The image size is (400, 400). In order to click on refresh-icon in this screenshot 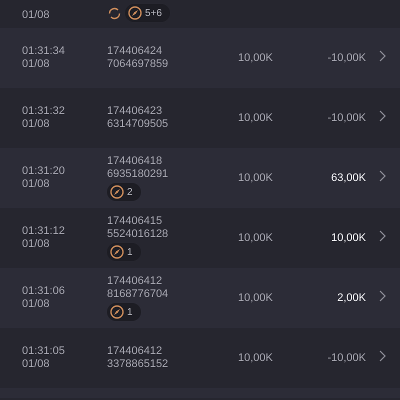, I will do `click(114, 13)`.